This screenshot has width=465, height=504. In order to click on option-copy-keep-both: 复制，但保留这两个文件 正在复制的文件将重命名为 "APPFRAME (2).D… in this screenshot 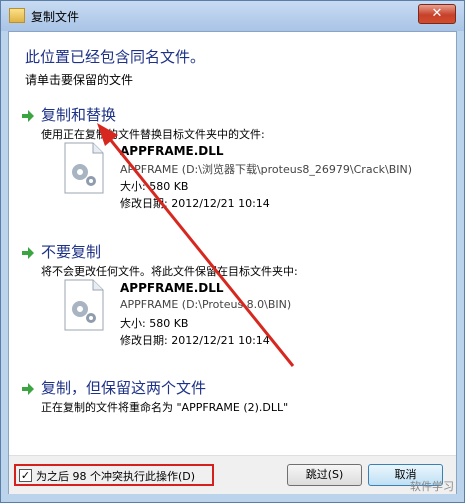, I will do `click(234, 399)`.